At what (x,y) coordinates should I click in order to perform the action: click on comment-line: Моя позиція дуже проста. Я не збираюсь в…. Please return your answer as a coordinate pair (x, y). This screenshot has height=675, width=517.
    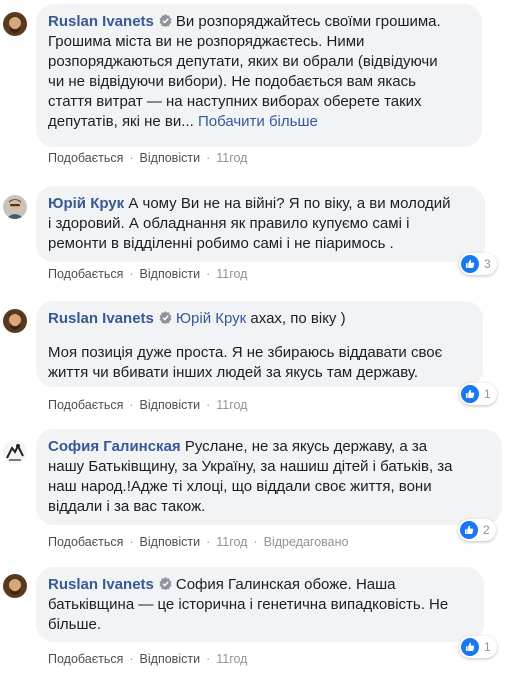
    Looking at the image, I should click on (245, 352).